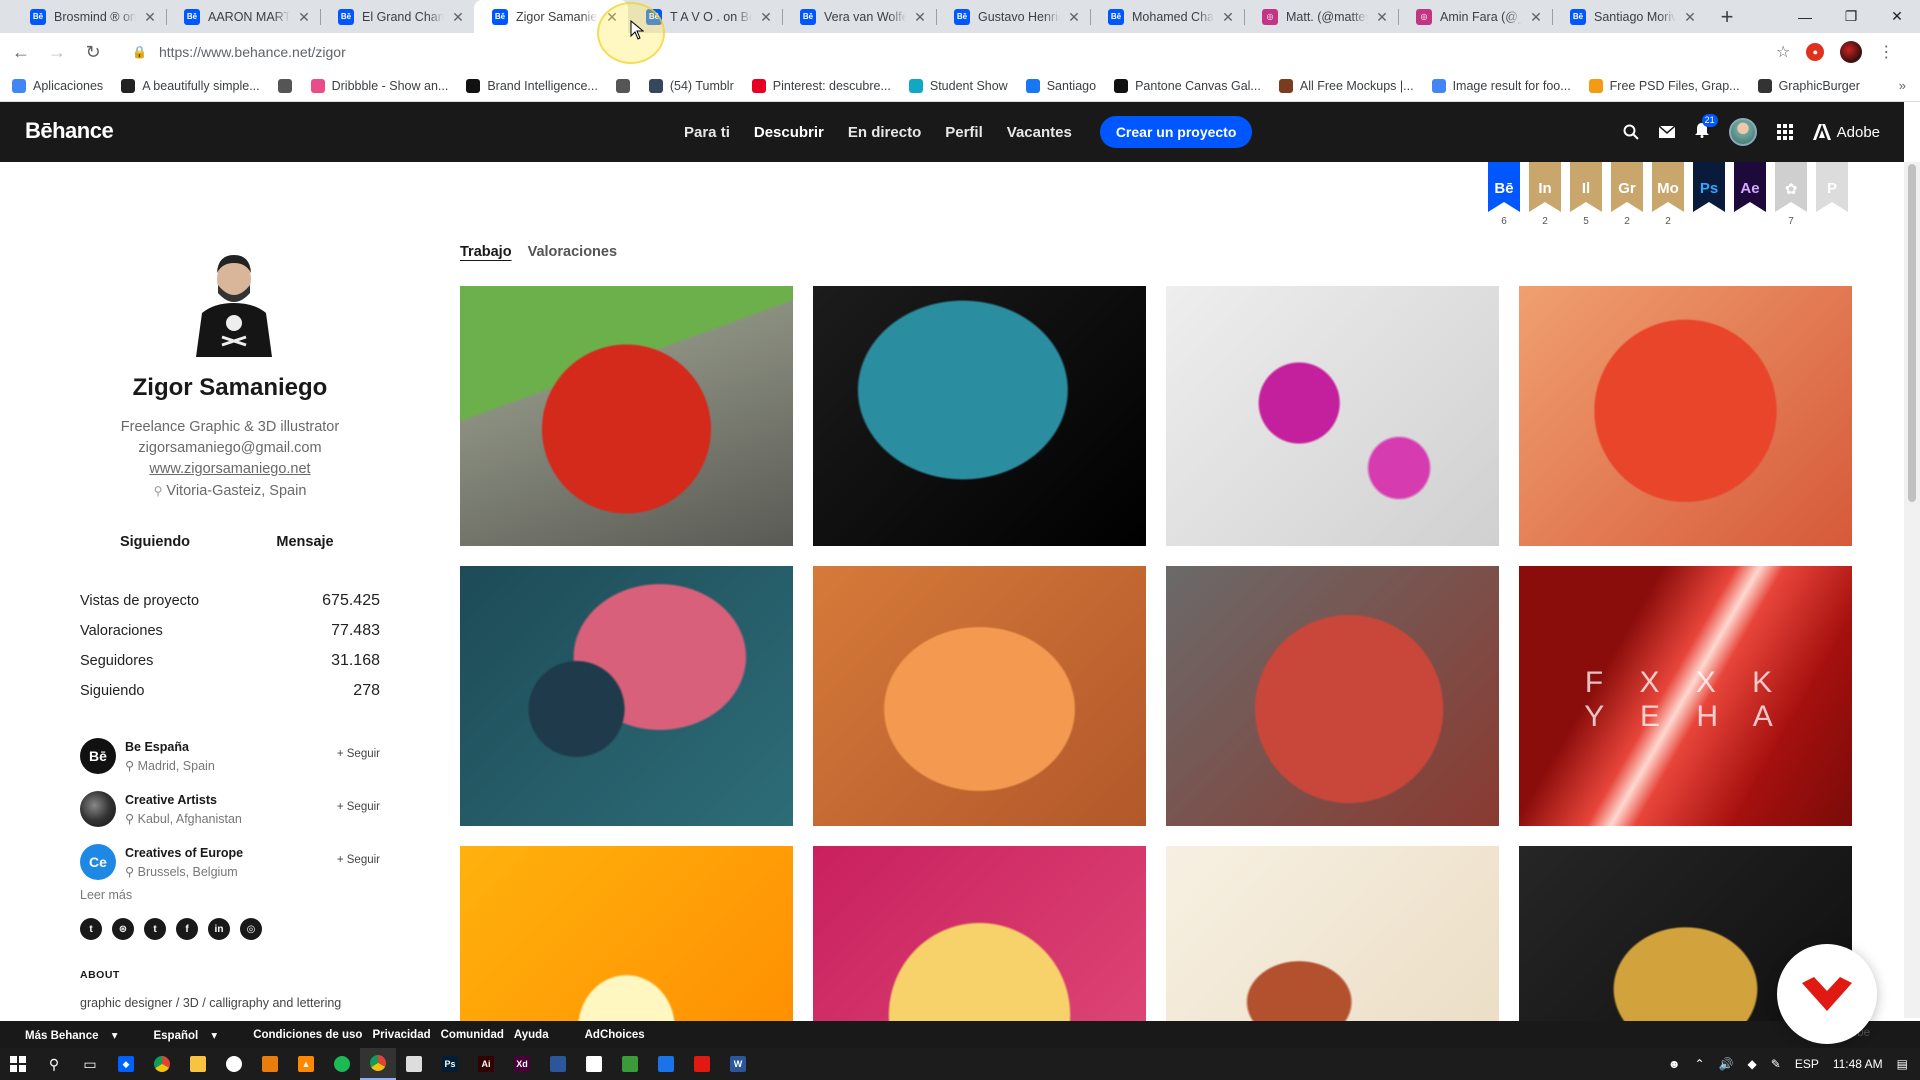 This screenshot has width=1920, height=1080. Describe the element at coordinates (1176, 132) in the screenshot. I see `create-project-button: Crear un proyecto` at that location.